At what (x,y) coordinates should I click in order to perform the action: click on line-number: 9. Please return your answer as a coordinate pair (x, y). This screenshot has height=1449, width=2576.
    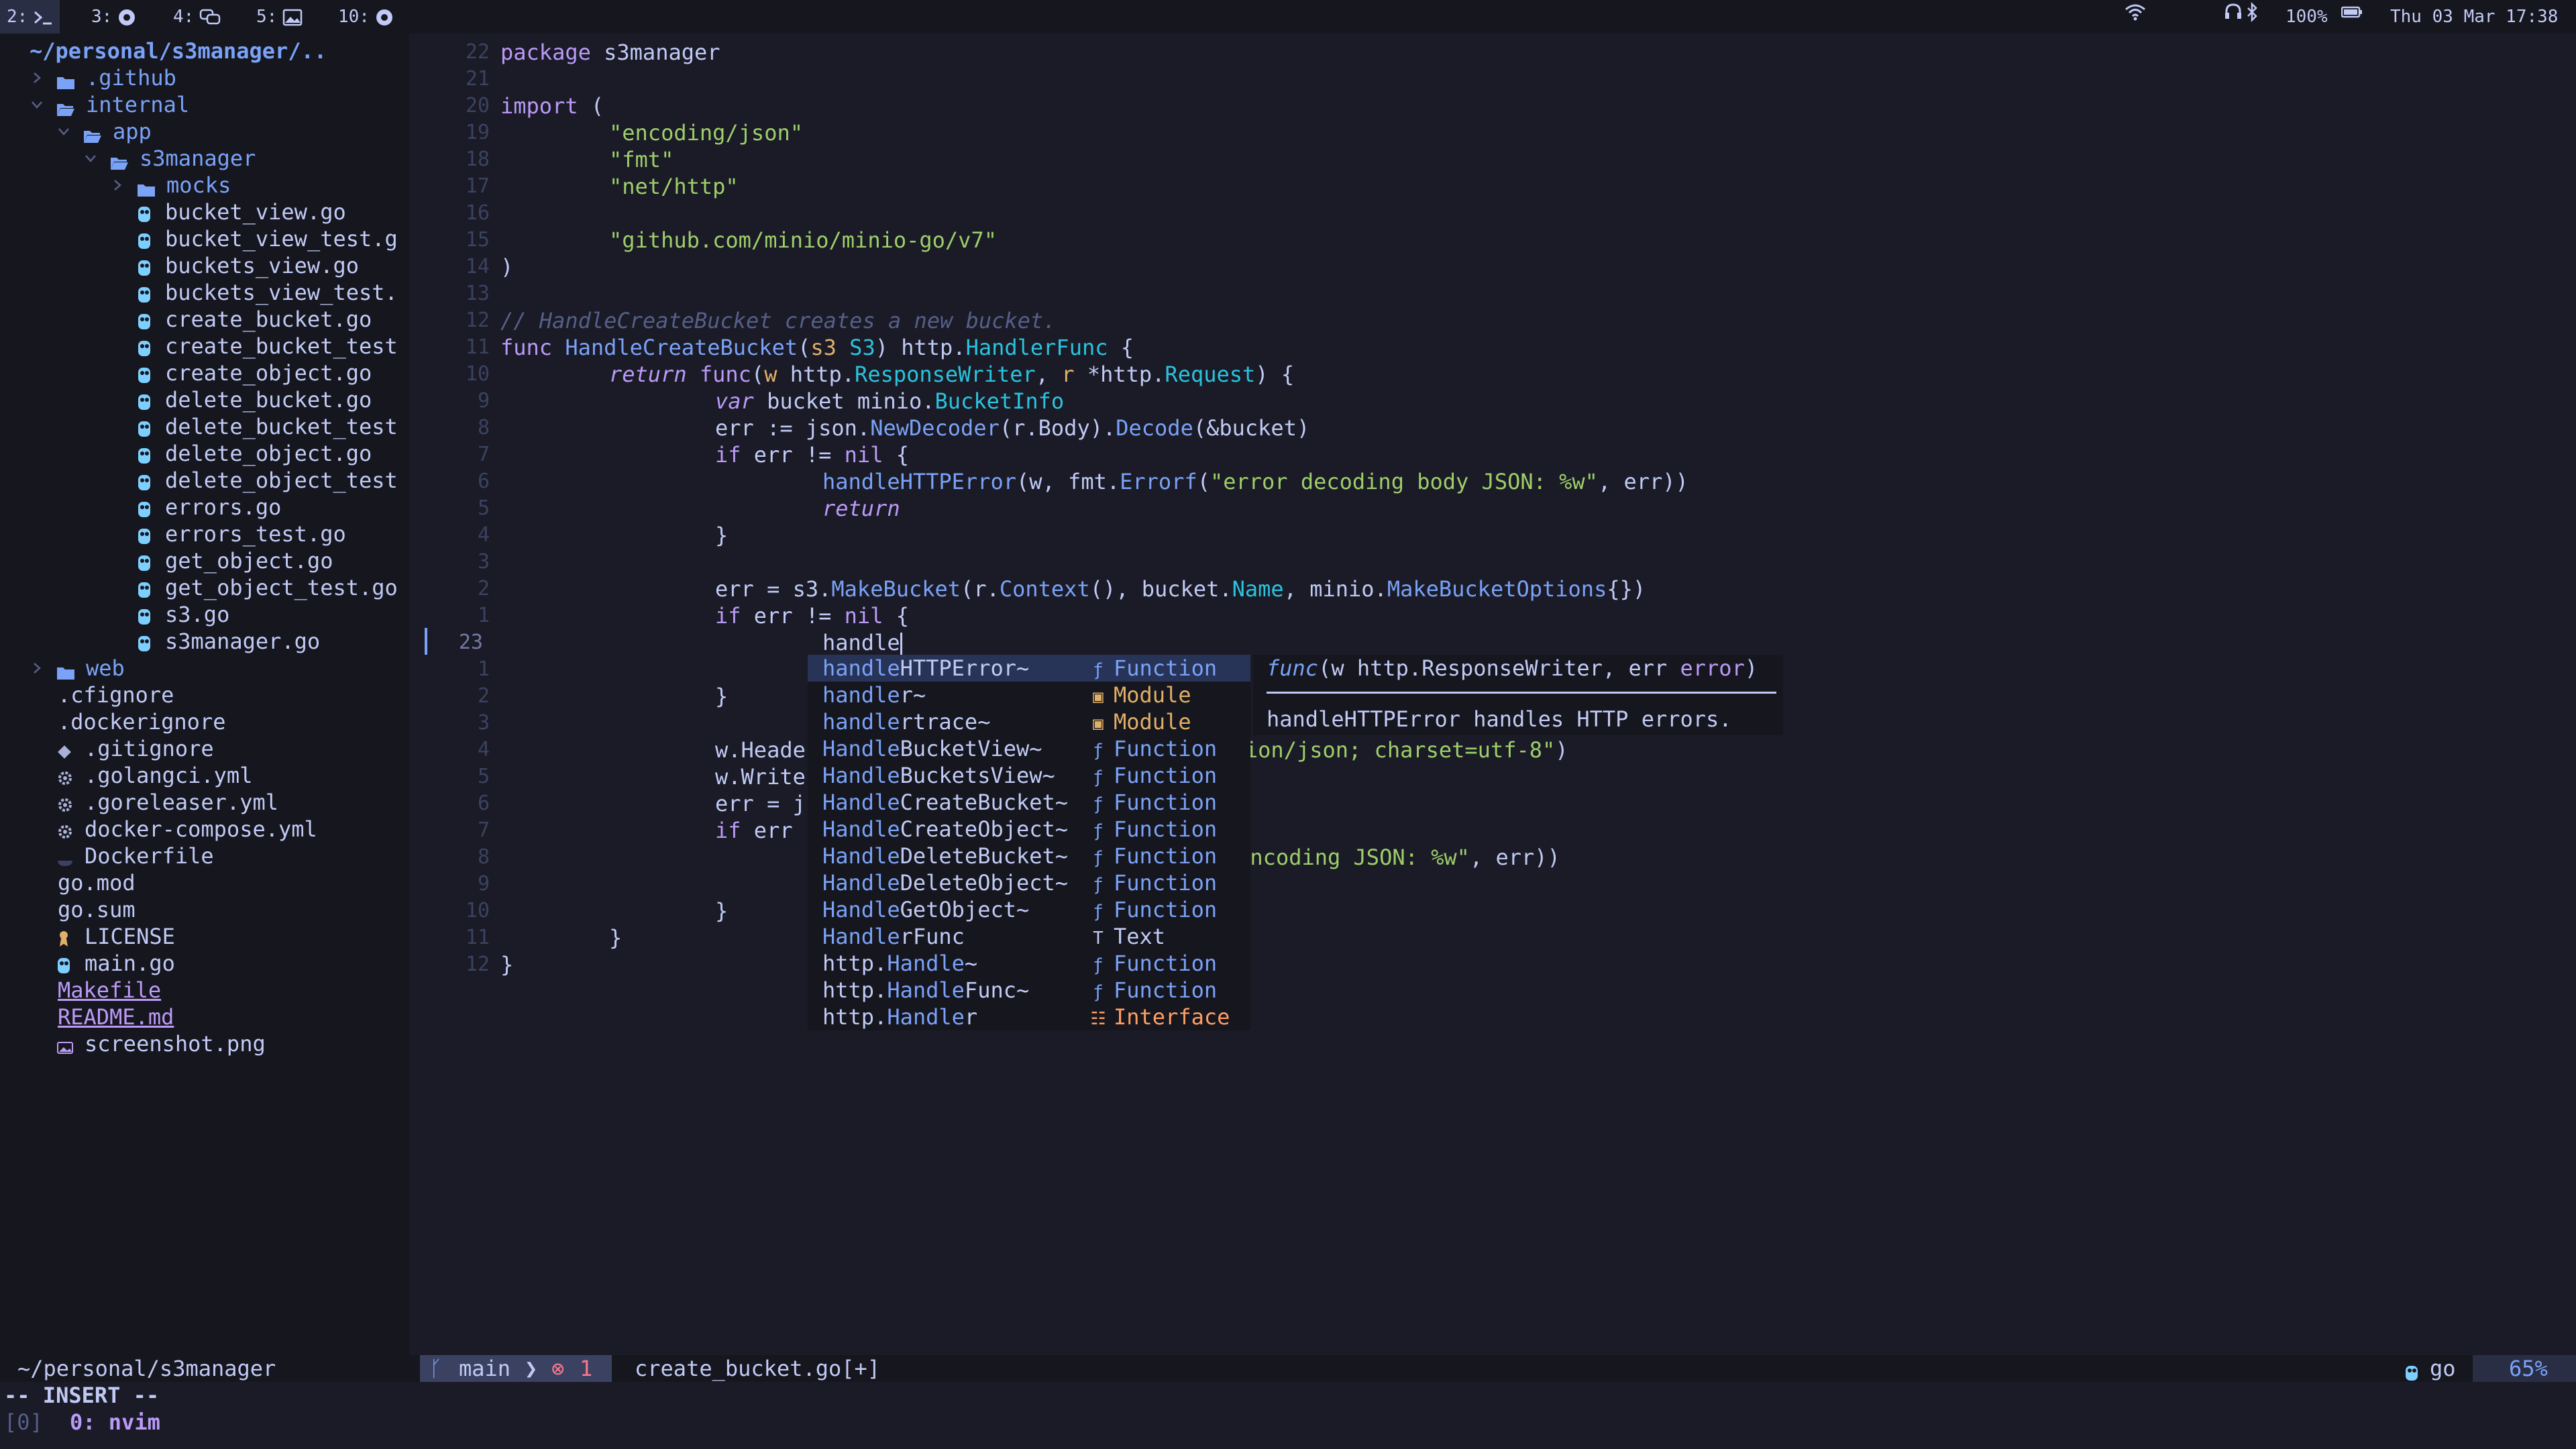
    Looking at the image, I should click on (483, 401).